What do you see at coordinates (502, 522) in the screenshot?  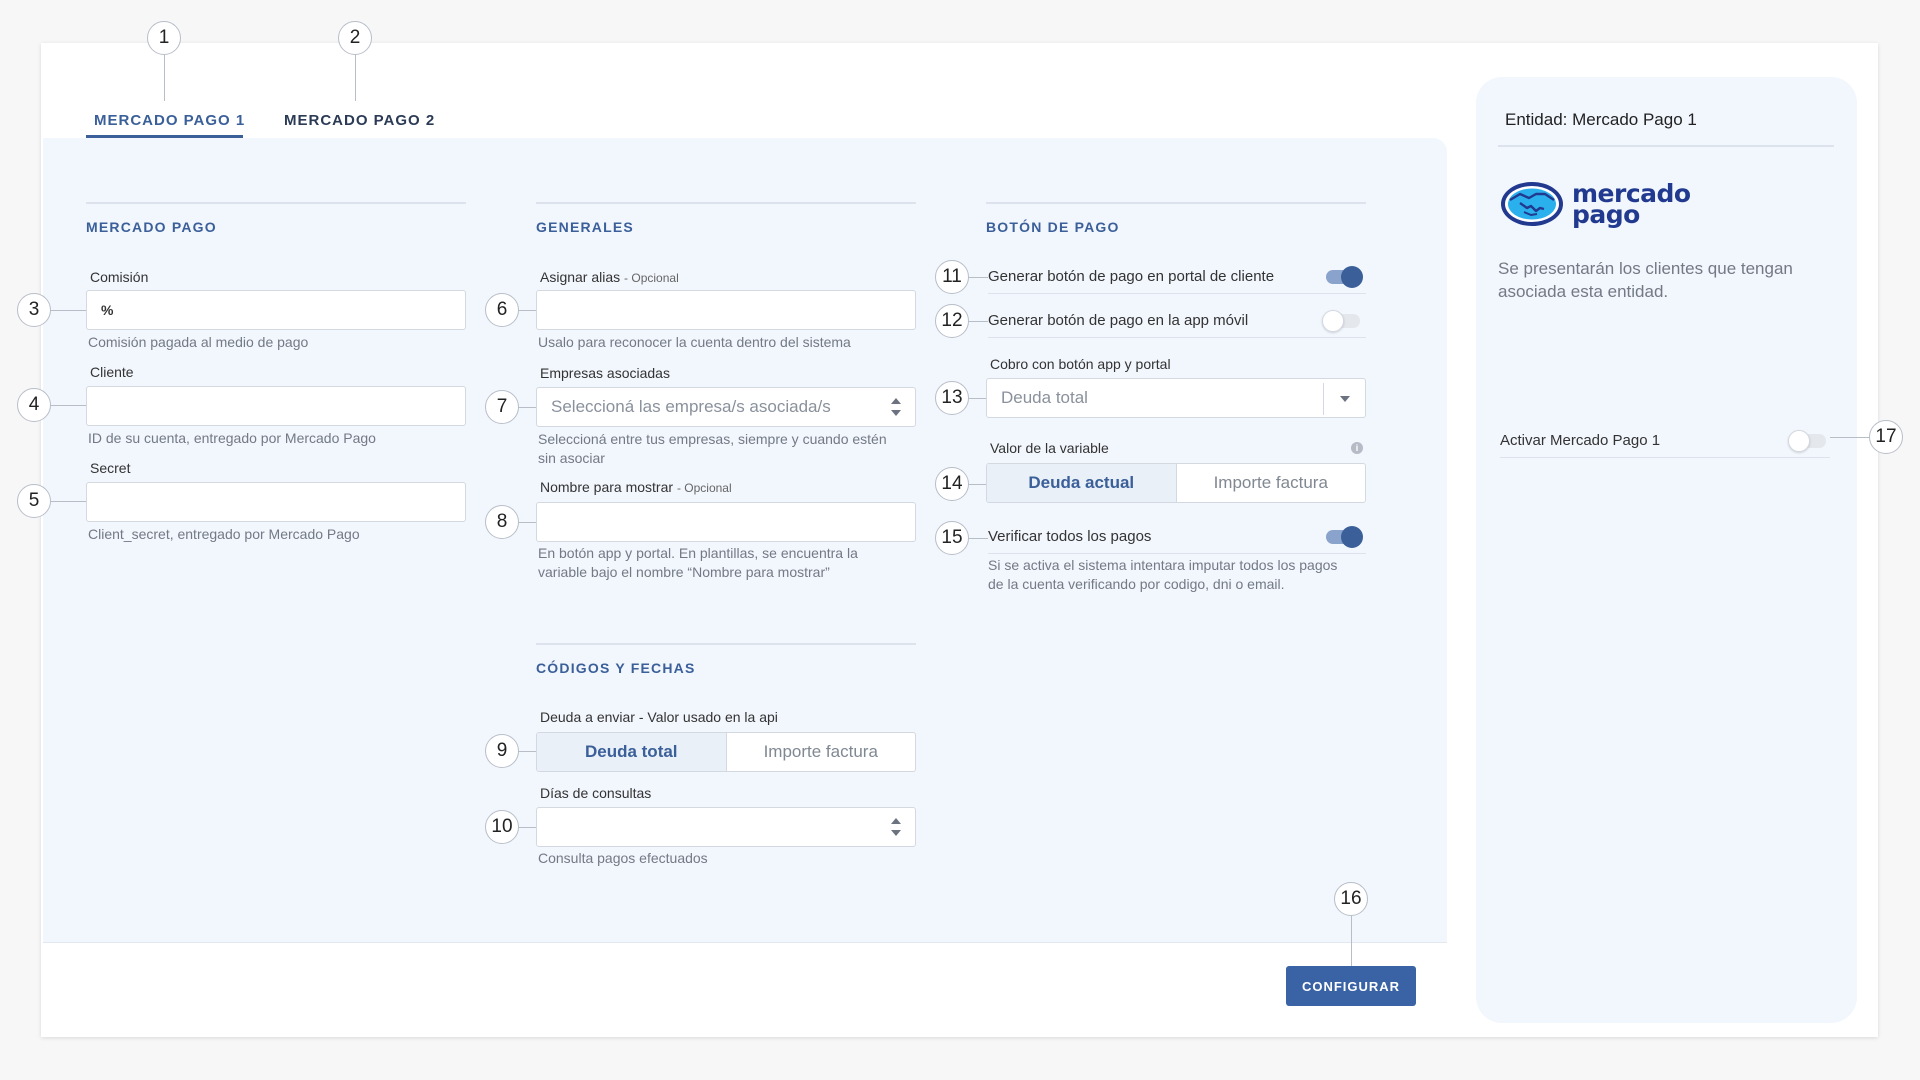 I see `callout-8: 8` at bounding box center [502, 522].